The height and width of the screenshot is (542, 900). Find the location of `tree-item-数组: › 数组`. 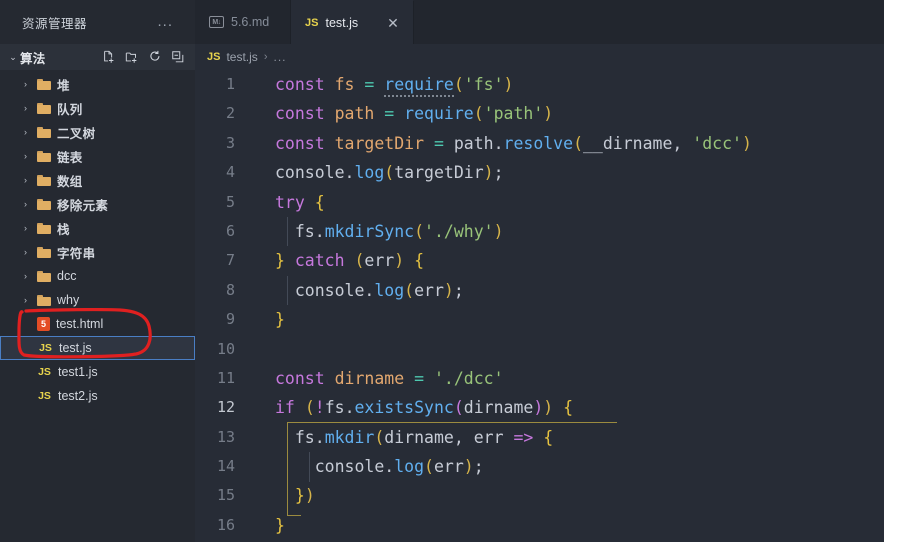

tree-item-数组: › 数组 is located at coordinates (97, 180).